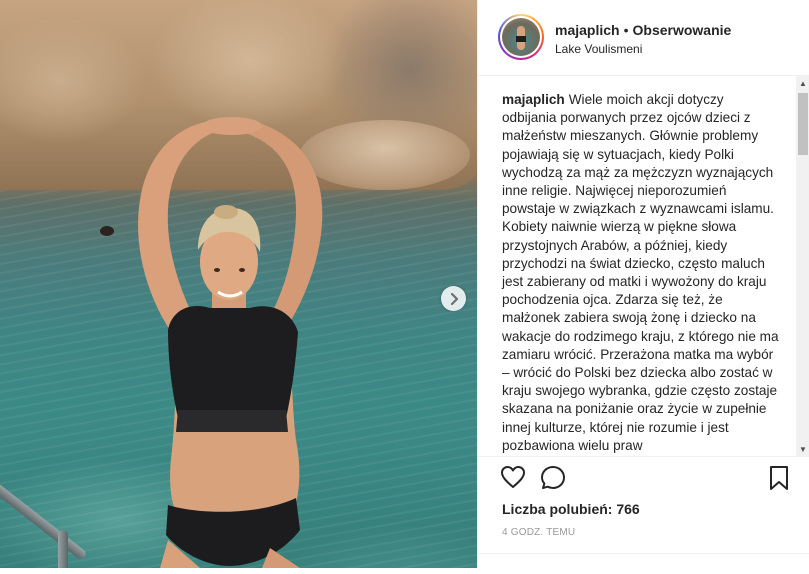  Describe the element at coordinates (571, 509) in the screenshot. I see `likes-count: Liczba polubień: 766` at that location.